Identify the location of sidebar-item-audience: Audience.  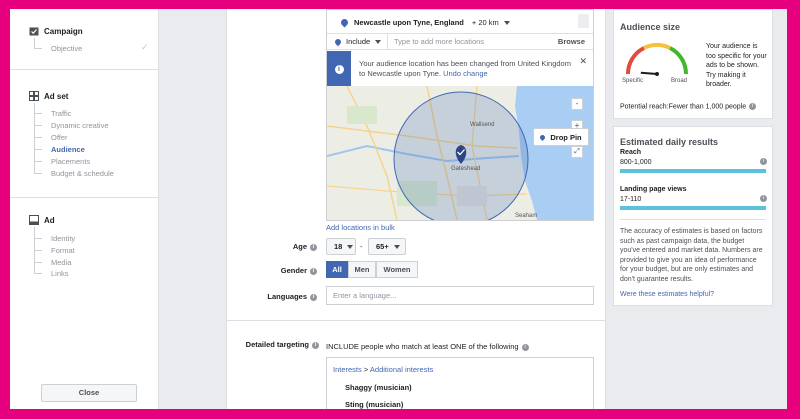
(68, 149).